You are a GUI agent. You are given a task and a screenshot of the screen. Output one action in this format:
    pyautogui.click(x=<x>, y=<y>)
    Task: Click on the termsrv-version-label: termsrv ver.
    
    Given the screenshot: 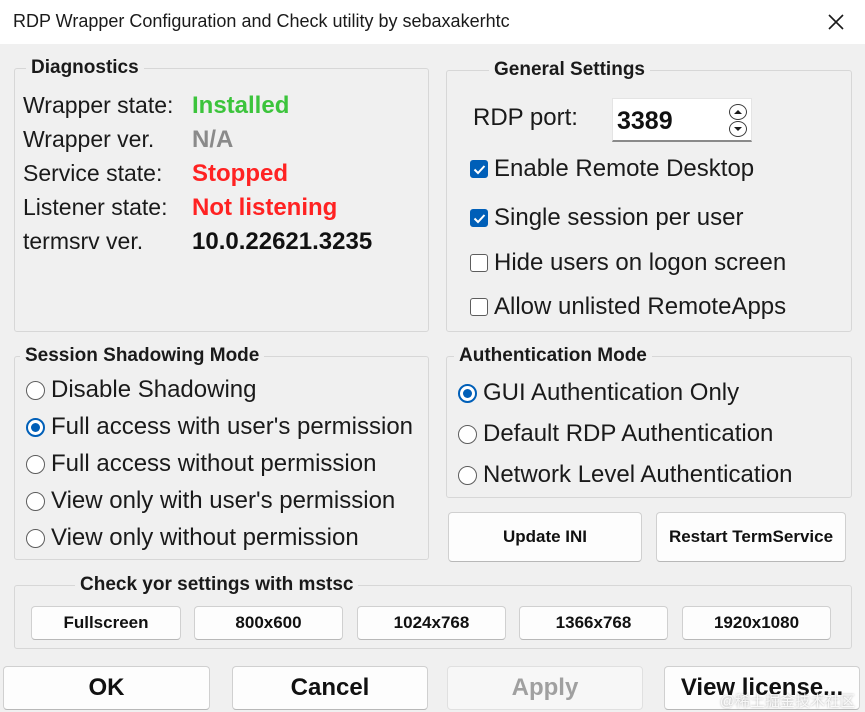 What is the action you would take?
    pyautogui.click(x=83, y=241)
    